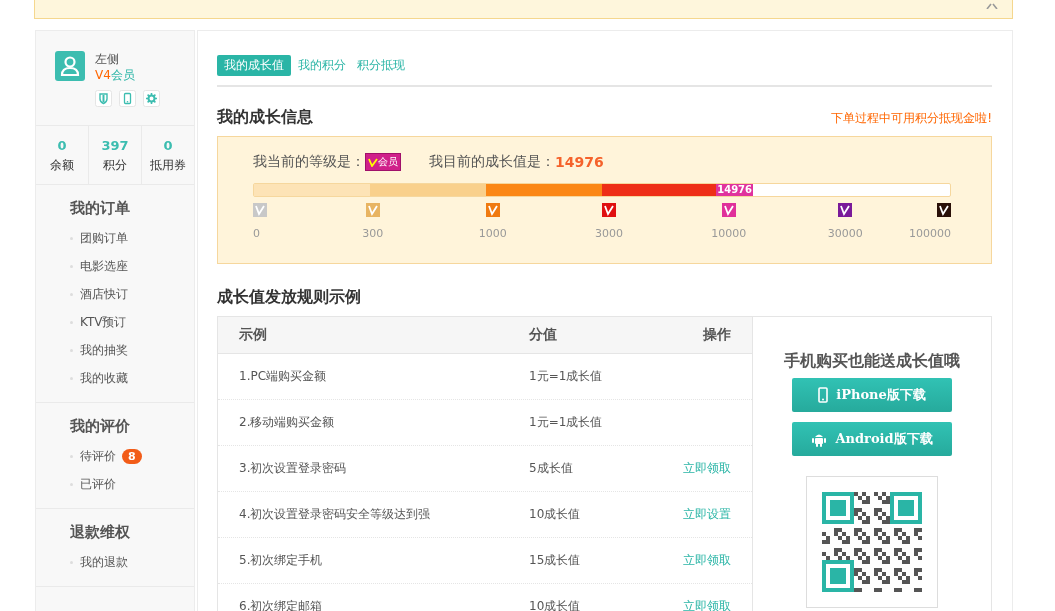  I want to click on section-heading: 成长值发放规则示例, so click(289, 297).